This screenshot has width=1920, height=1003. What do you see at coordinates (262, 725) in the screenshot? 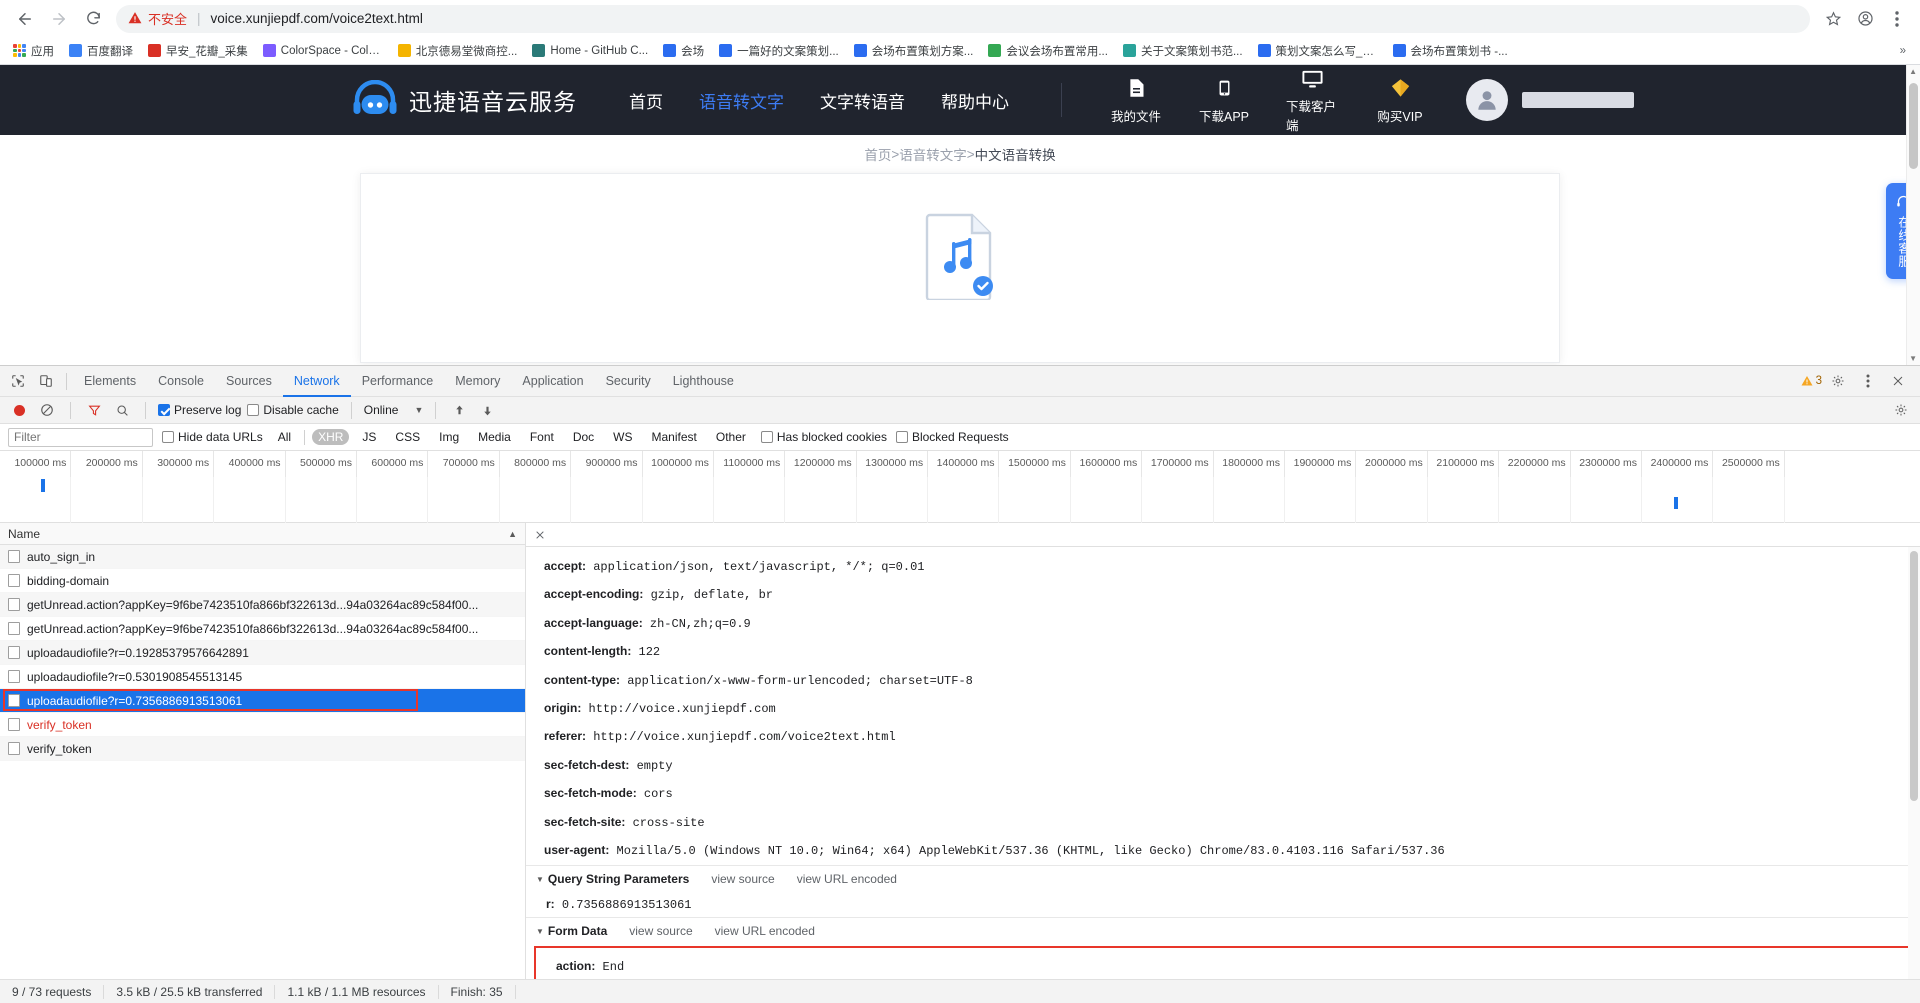
I see `table-row: verify_token` at bounding box center [262, 725].